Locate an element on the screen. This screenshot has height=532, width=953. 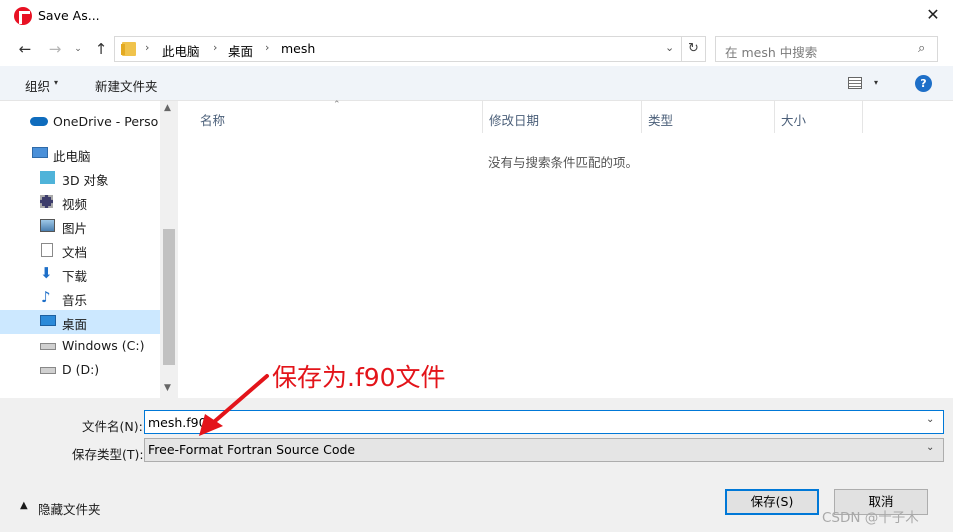
empty-state-message: 没有与搜索条件匹配的项。 is located at coordinates (563, 162).